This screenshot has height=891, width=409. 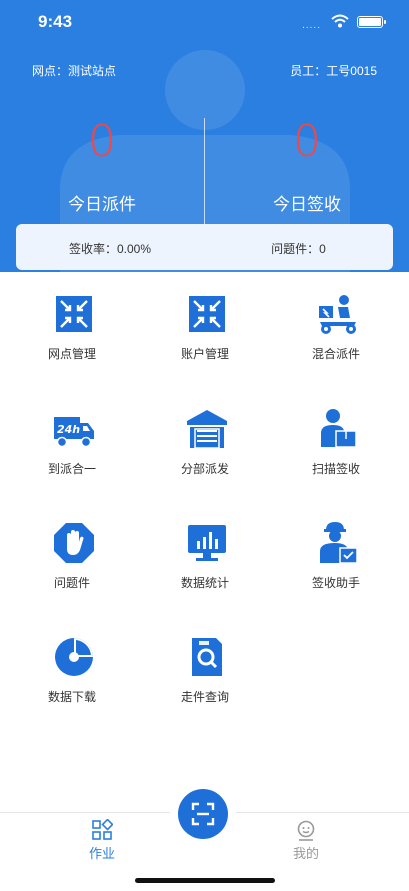 I want to click on status-time: 9:43, so click(x=55, y=21).